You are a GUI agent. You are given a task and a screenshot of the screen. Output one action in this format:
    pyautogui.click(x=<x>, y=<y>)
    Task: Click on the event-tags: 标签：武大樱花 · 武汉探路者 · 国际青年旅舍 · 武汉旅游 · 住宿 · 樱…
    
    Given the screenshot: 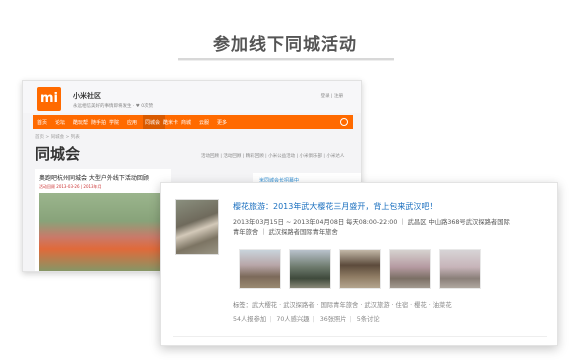 What is the action you would take?
    pyautogui.click(x=342, y=304)
    